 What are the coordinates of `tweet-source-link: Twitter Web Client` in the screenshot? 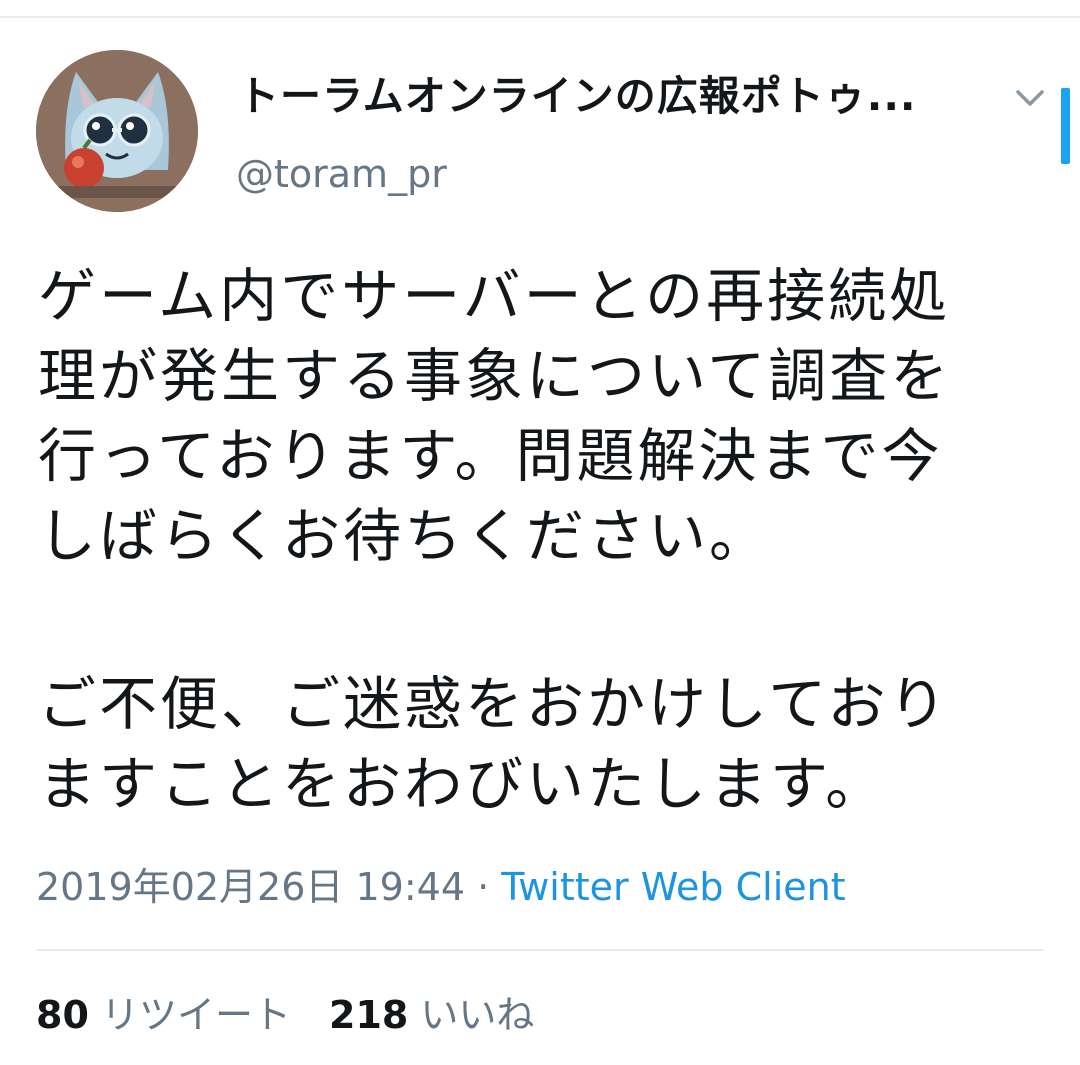 It's located at (673, 887).